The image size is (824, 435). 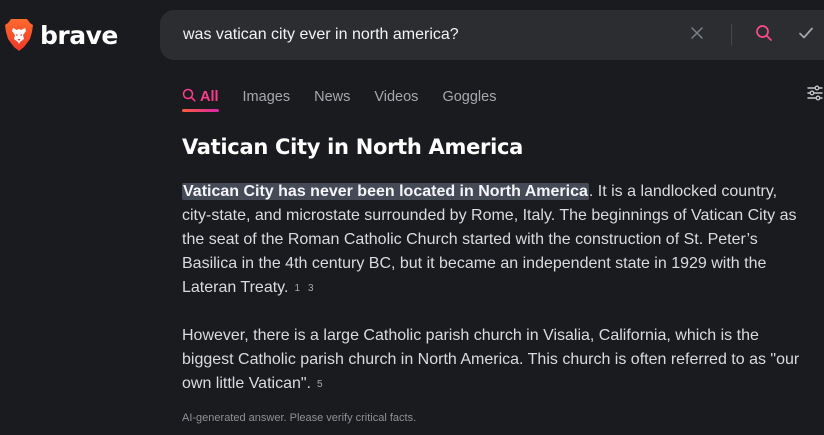 What do you see at coordinates (353, 147) in the screenshot?
I see `answer-title: Vatican City in North America` at bounding box center [353, 147].